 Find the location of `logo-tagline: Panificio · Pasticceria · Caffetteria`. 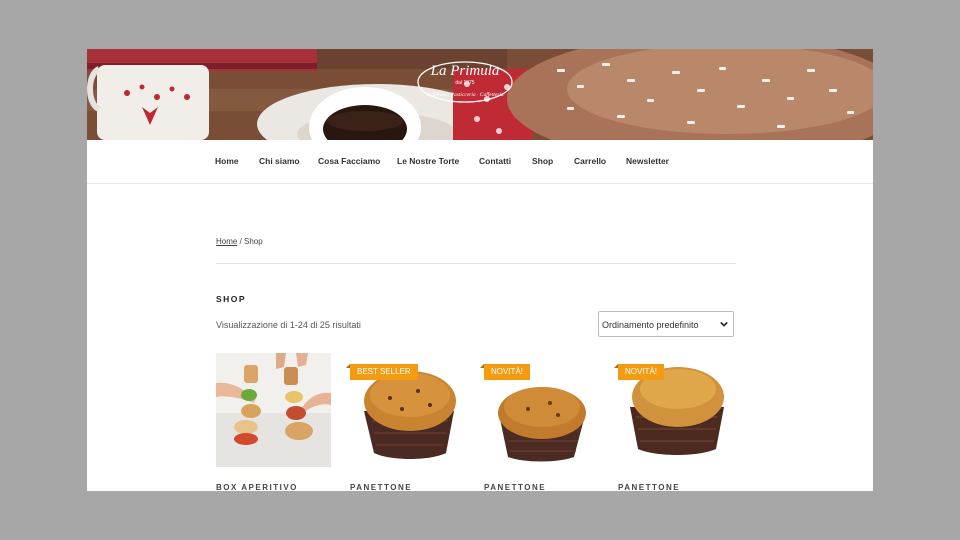

logo-tagline: Panificio · Pasticceria · Caffetteria is located at coordinates (465, 95).